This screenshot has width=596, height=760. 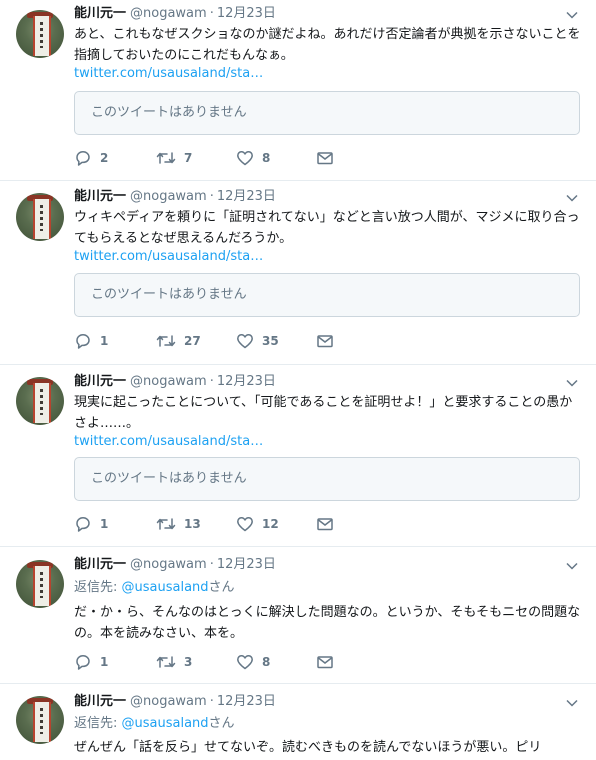 What do you see at coordinates (270, 524) in the screenshot?
I see `like-count: 12` at bounding box center [270, 524].